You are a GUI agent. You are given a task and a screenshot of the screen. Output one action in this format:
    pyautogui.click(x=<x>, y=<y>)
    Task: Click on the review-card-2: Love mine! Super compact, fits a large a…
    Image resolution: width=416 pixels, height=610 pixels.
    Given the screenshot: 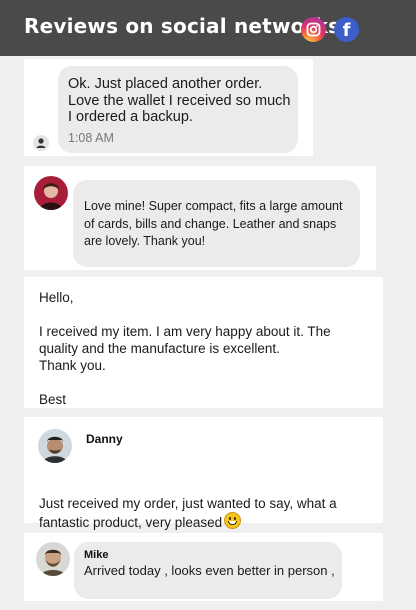 What is the action you would take?
    pyautogui.click(x=200, y=218)
    